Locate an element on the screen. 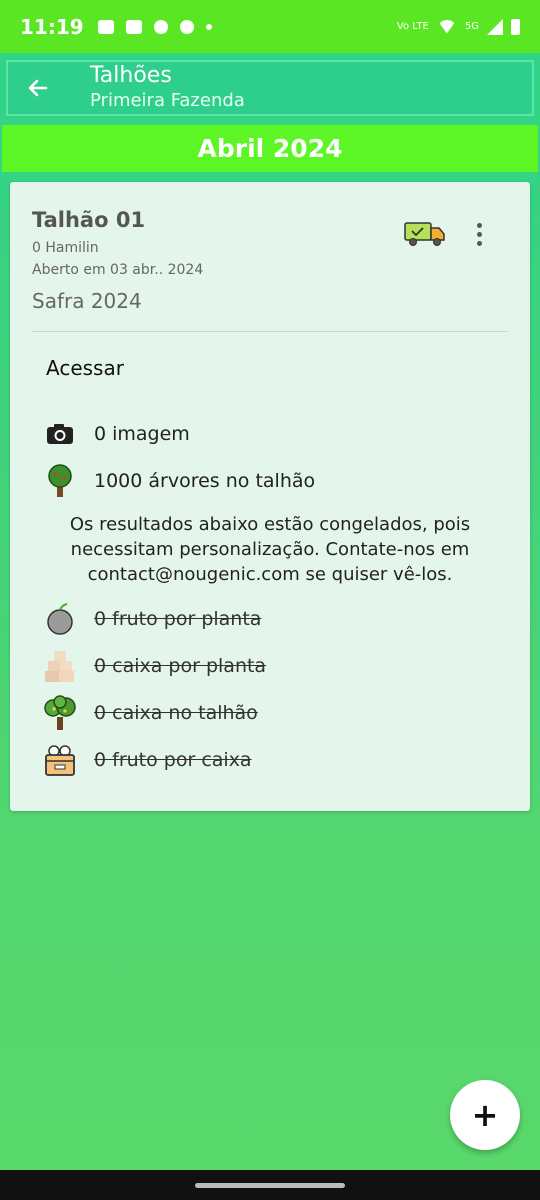 This screenshot has height=1200, width=540. images-row: 0 imagem is located at coordinates (116, 434).